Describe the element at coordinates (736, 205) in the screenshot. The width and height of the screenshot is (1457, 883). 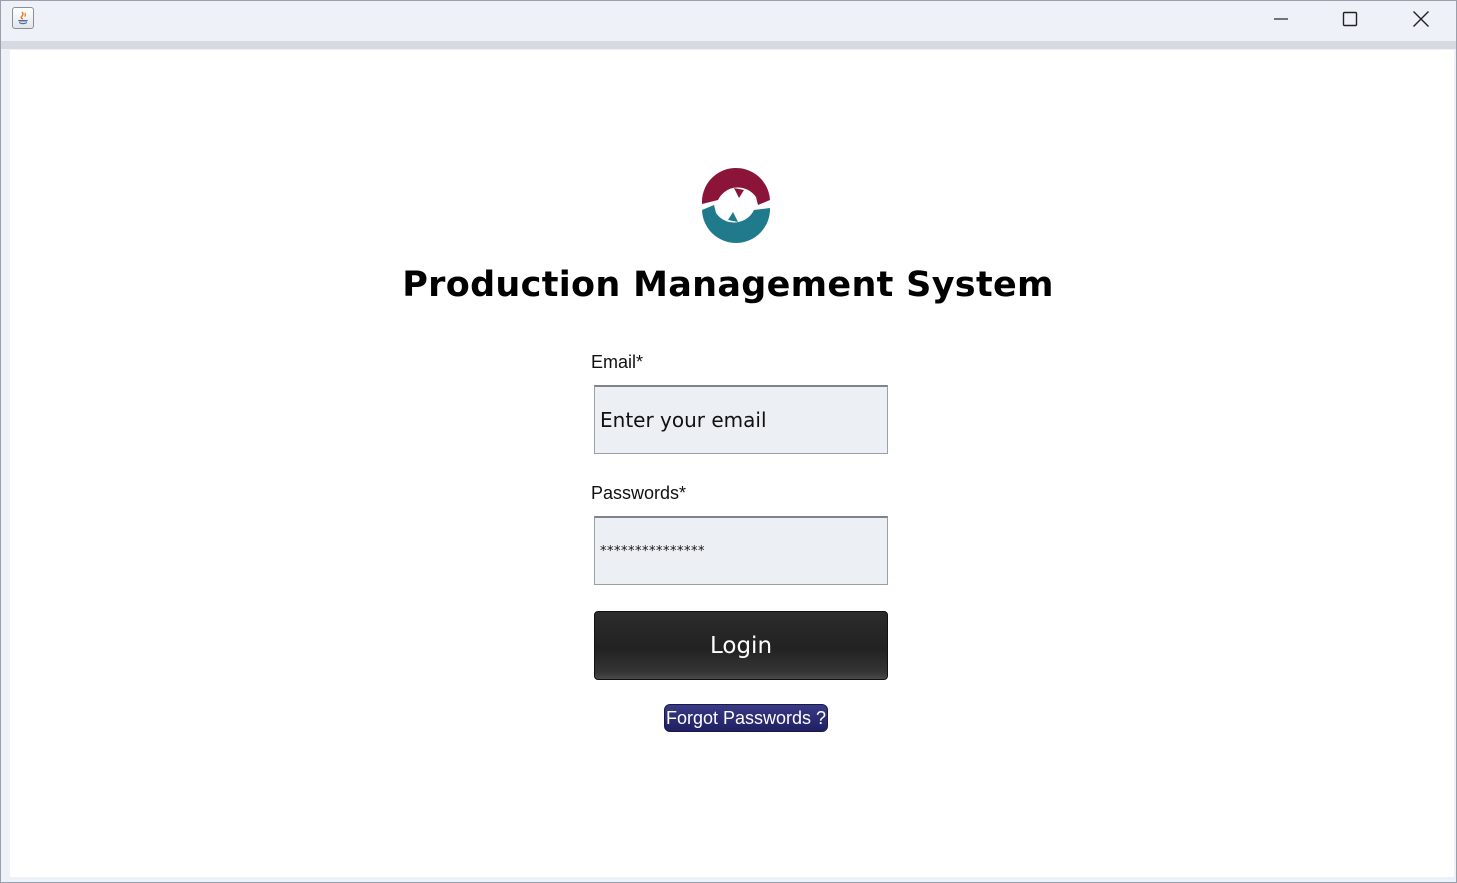
I see `production-logo` at that location.